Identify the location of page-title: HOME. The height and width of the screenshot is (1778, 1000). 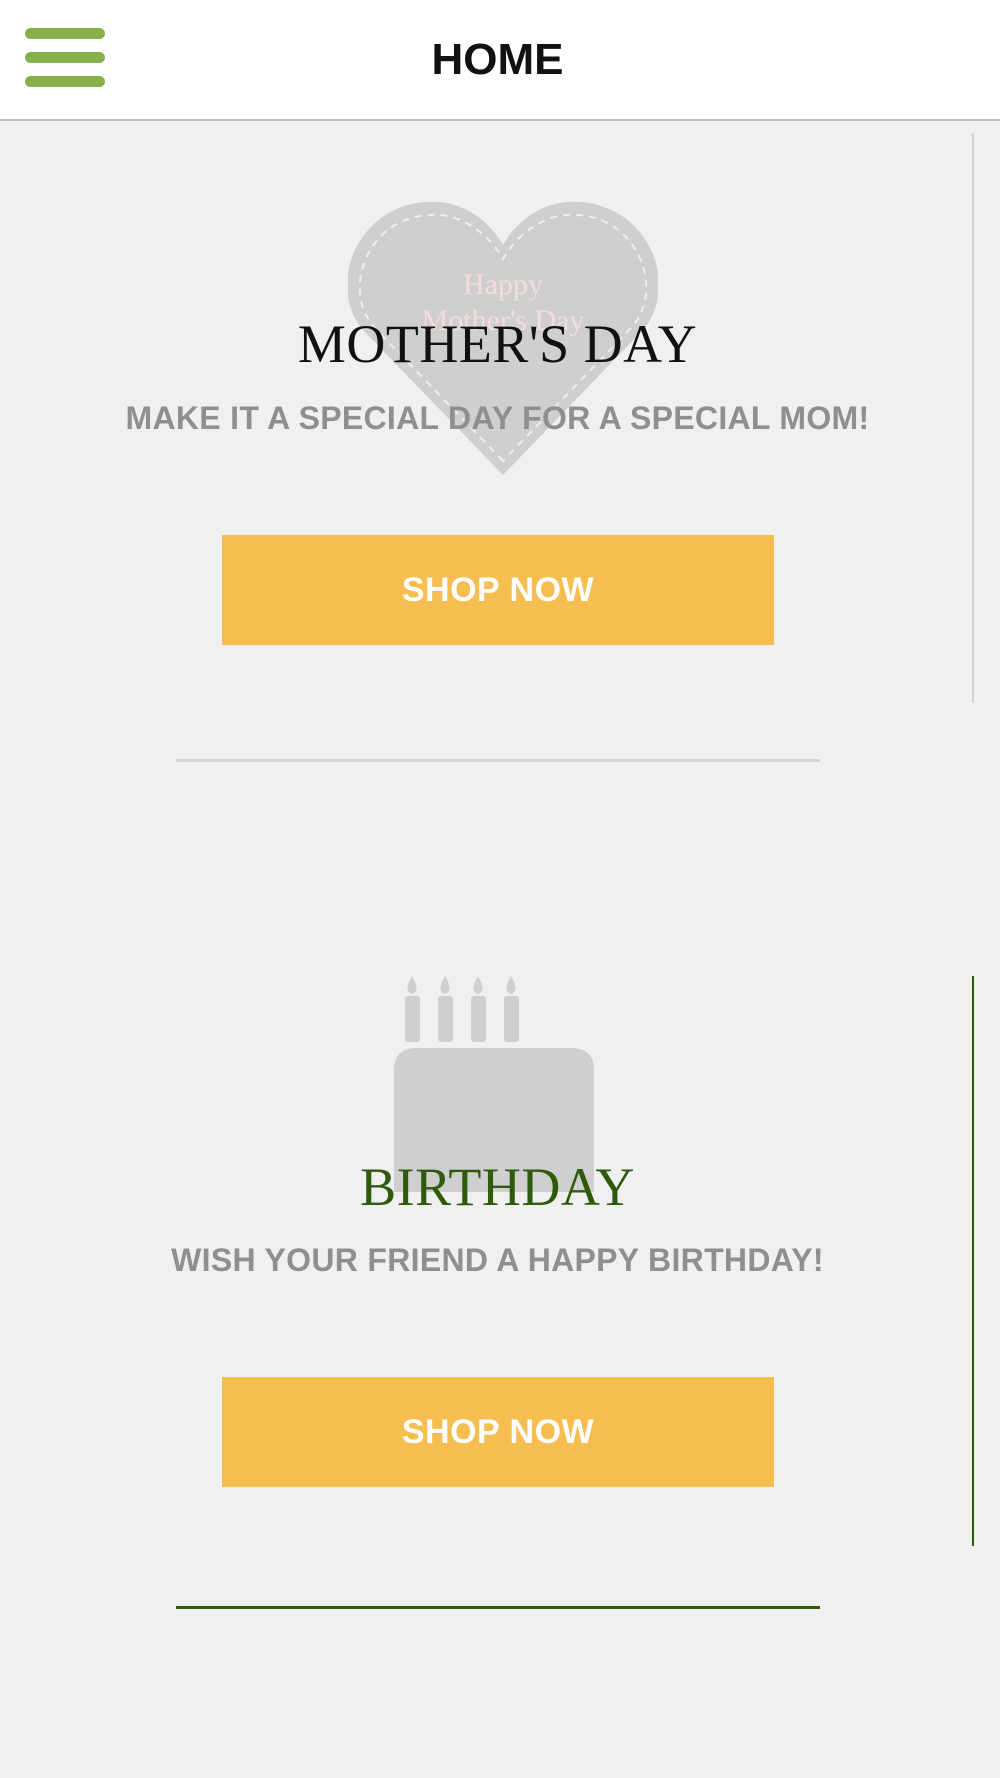
(497, 59).